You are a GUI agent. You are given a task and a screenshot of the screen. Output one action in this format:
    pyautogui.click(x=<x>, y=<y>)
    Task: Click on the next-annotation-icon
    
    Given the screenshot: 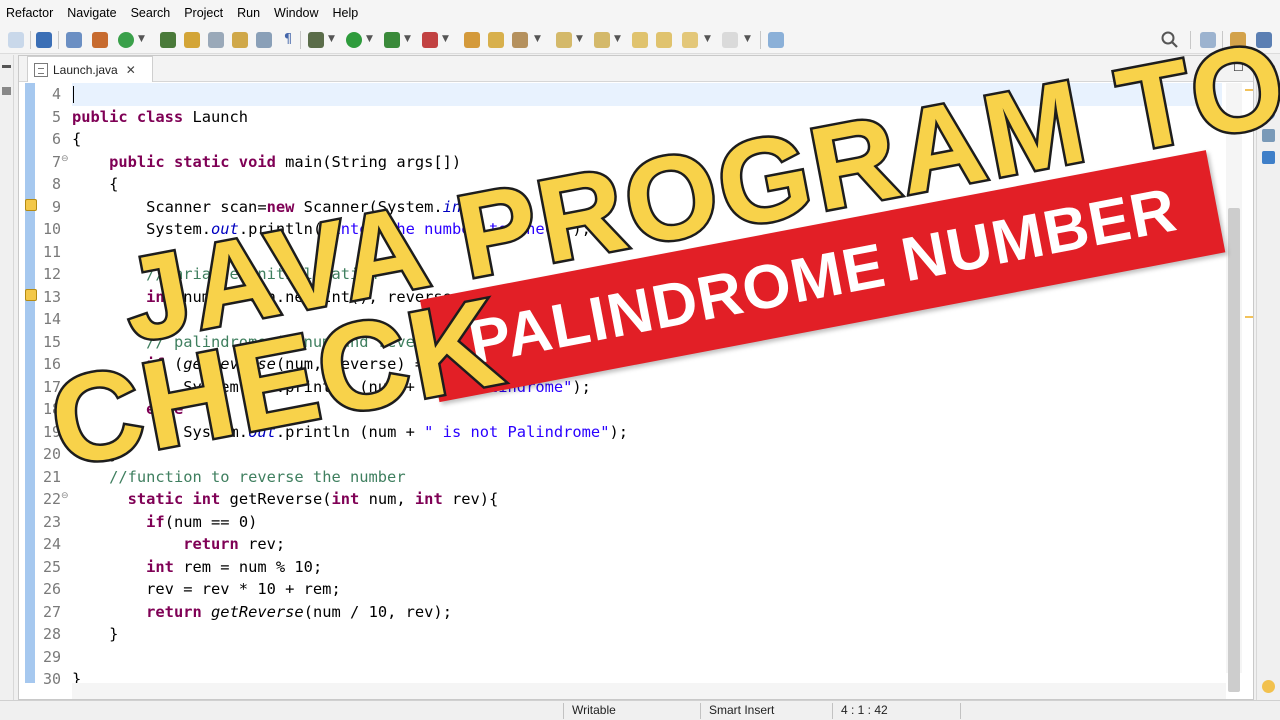 What is the action you would take?
    pyautogui.click(x=564, y=40)
    